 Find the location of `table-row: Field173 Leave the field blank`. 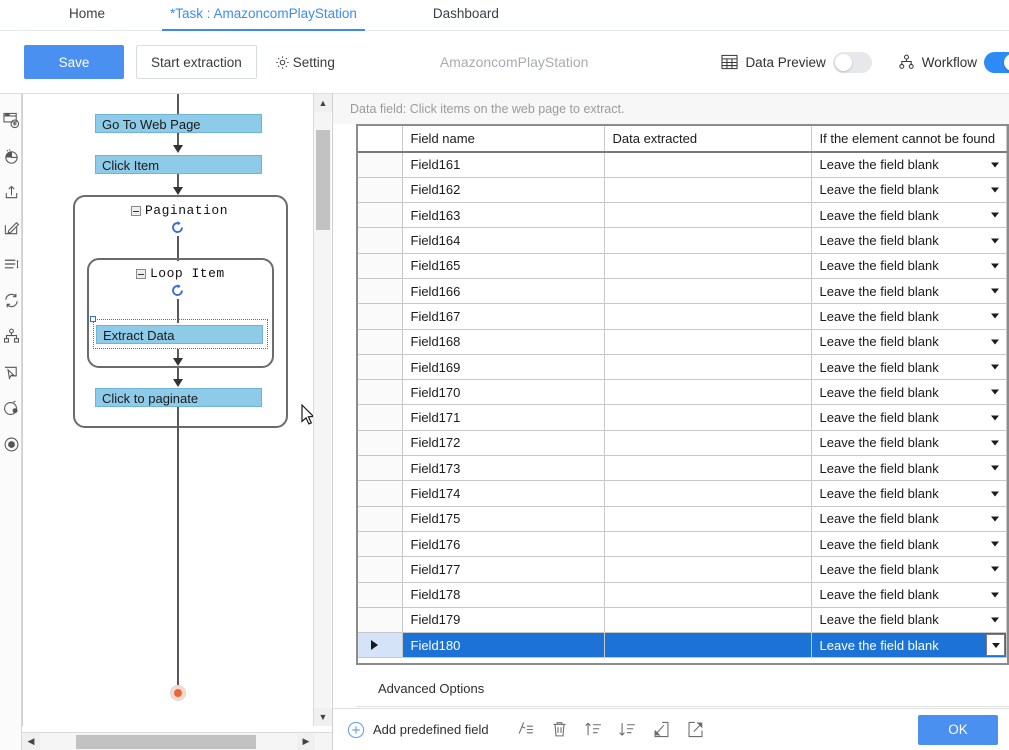

table-row: Field173 Leave the field blank is located at coordinates (682, 468).